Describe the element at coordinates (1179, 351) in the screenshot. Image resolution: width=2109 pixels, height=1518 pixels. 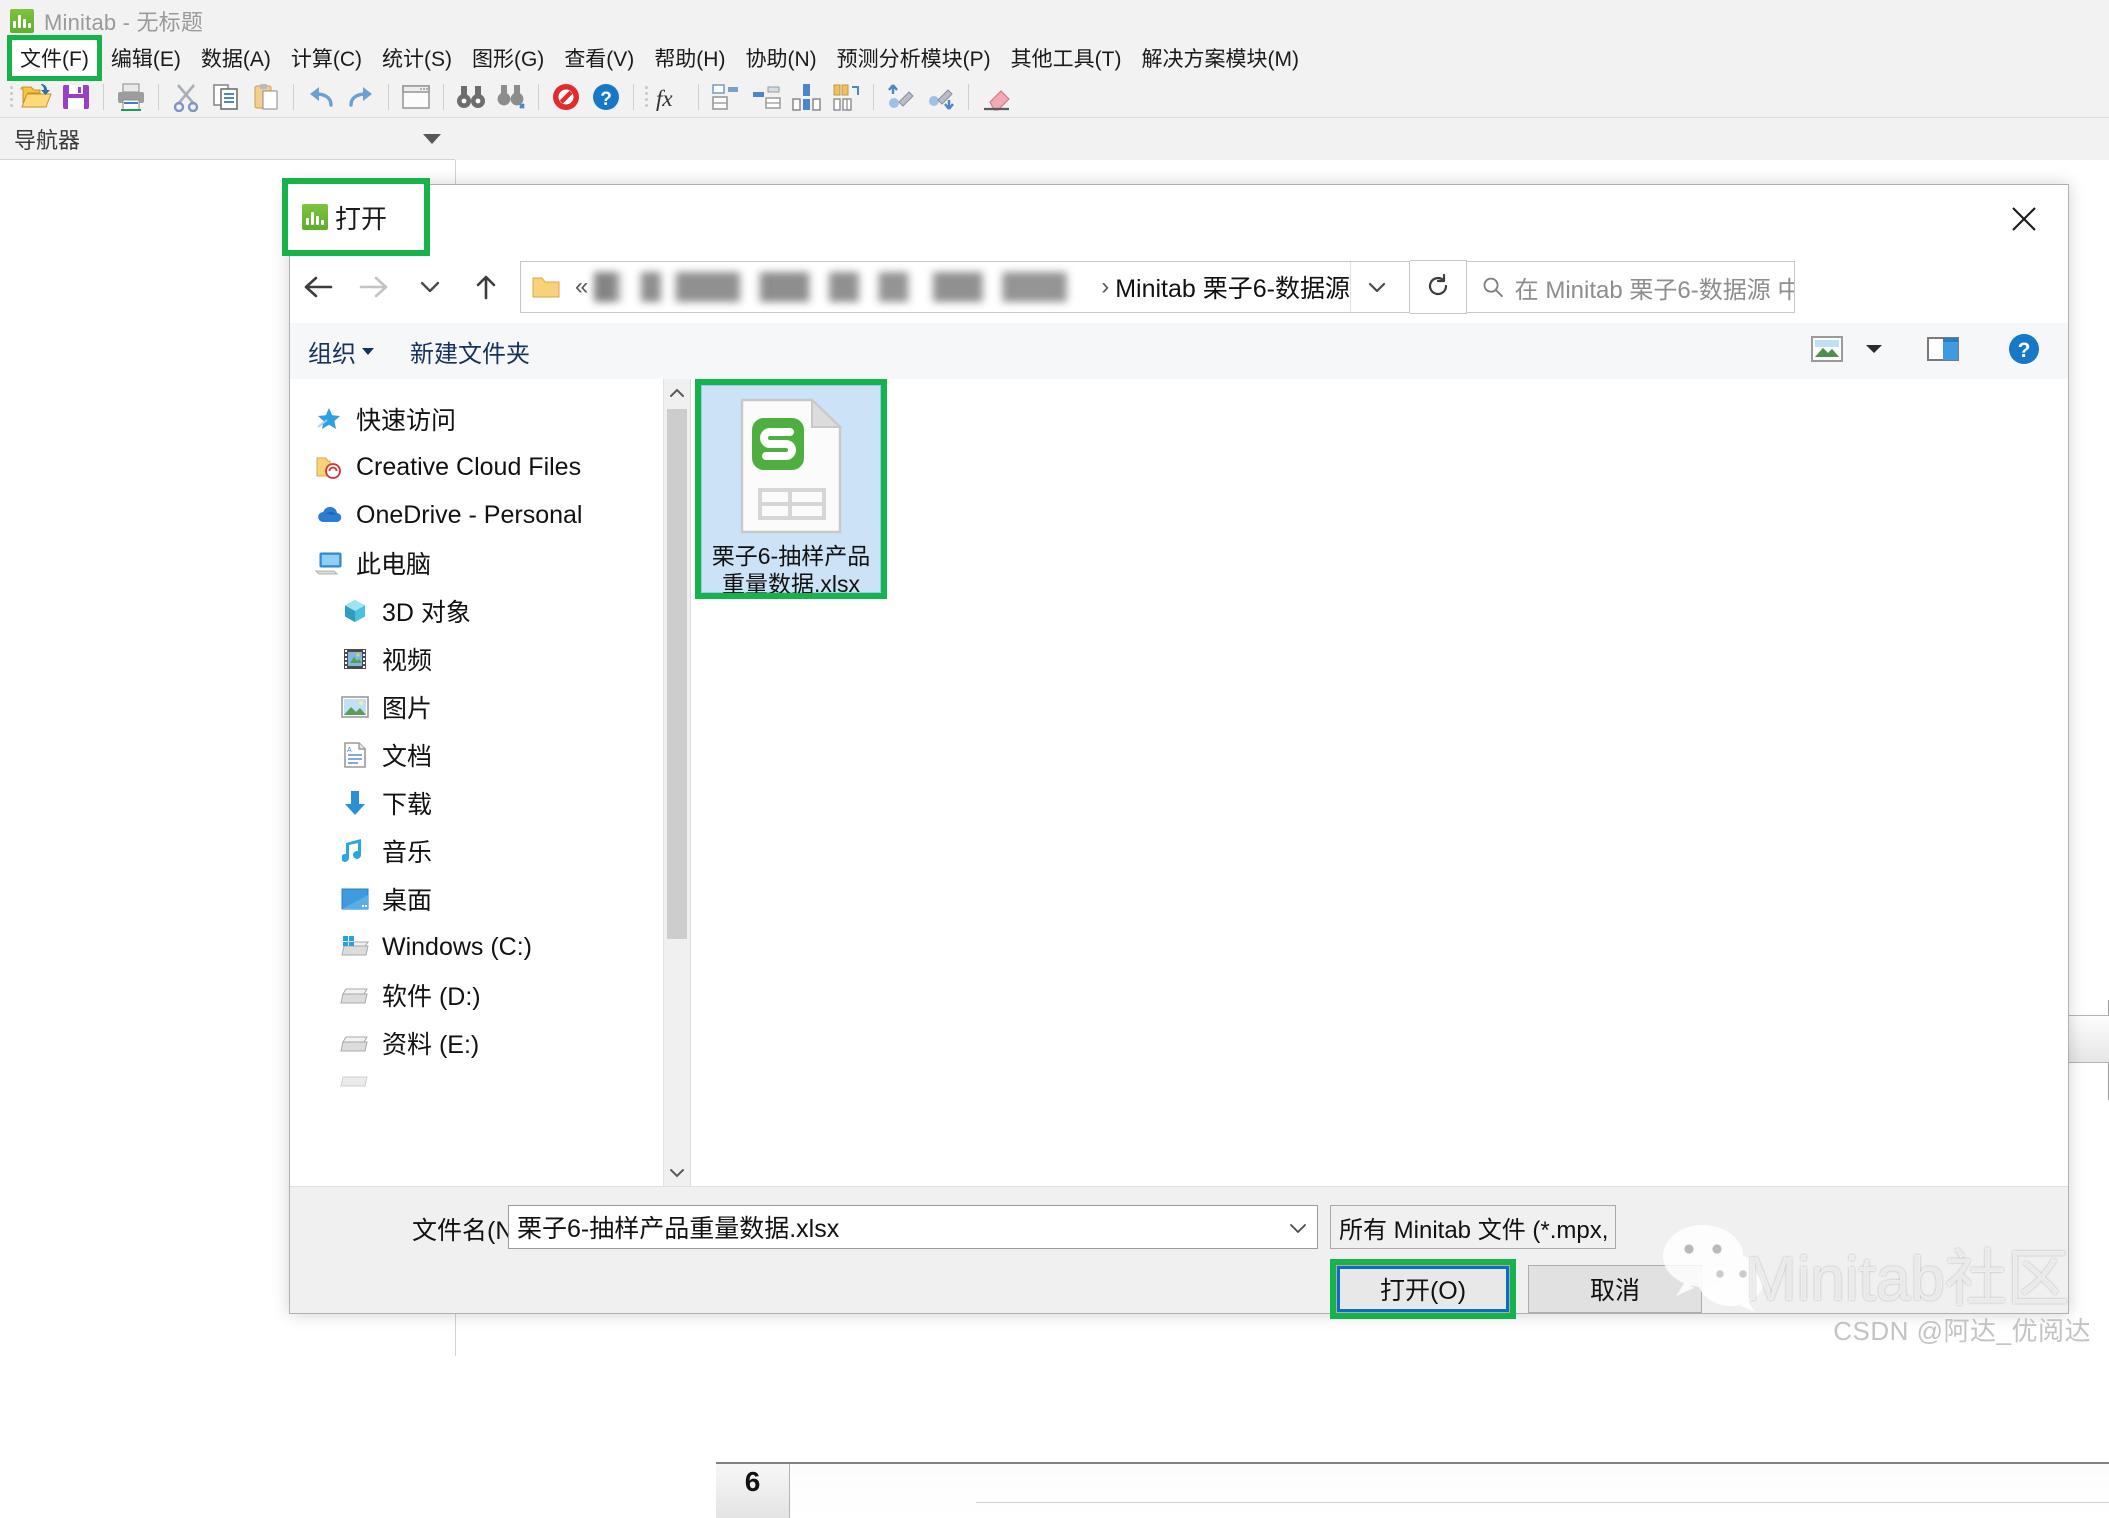
I see `dialog-command-bar: 组织 新建文件夹 ?` at that location.